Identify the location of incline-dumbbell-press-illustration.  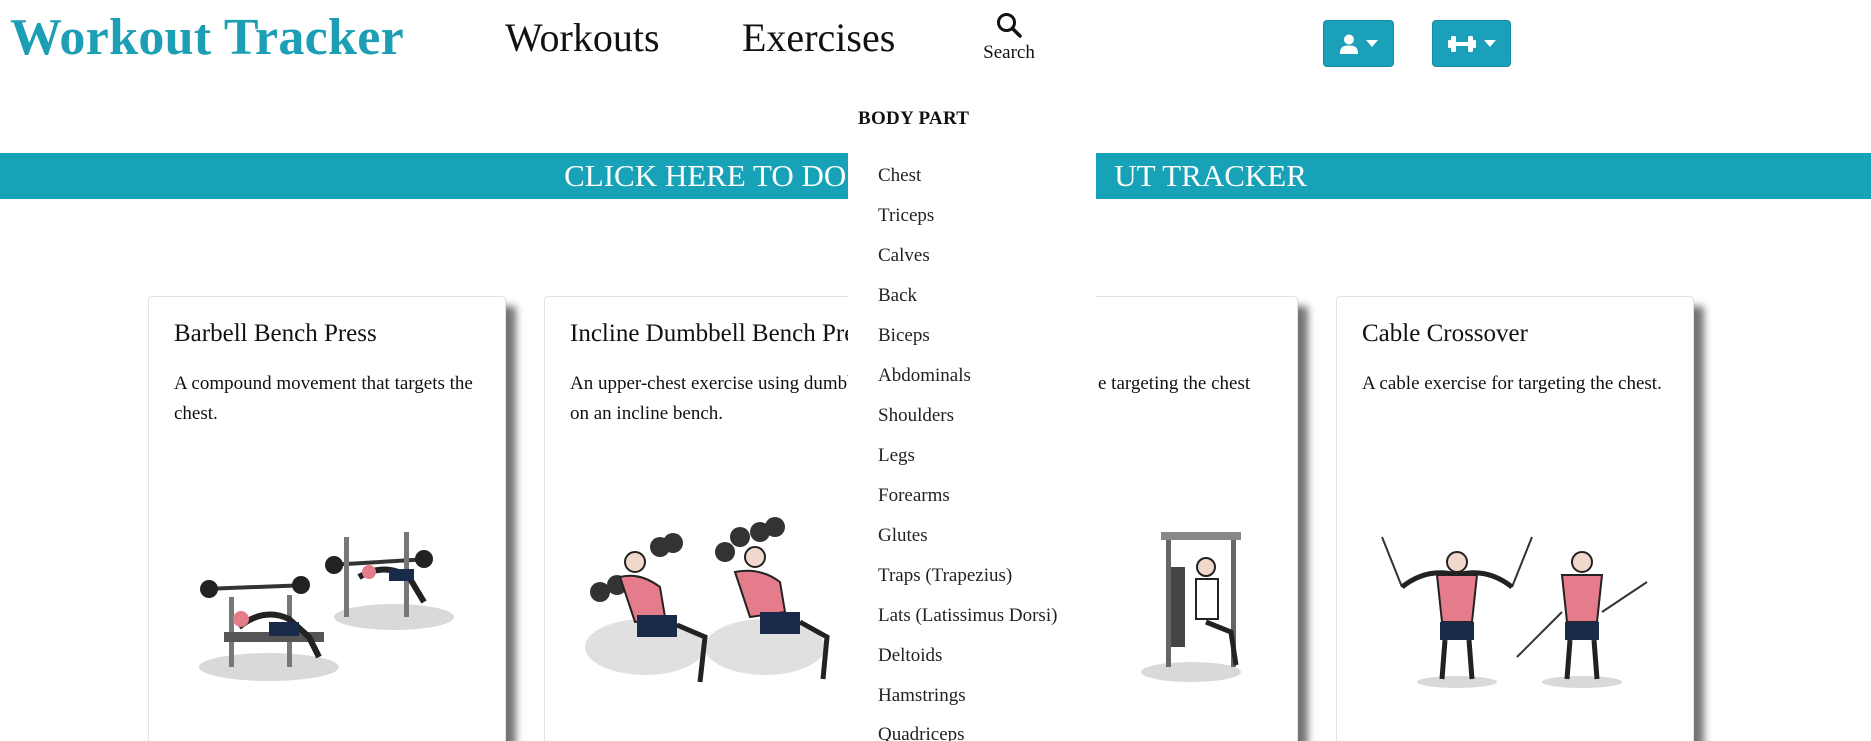
(707, 600).